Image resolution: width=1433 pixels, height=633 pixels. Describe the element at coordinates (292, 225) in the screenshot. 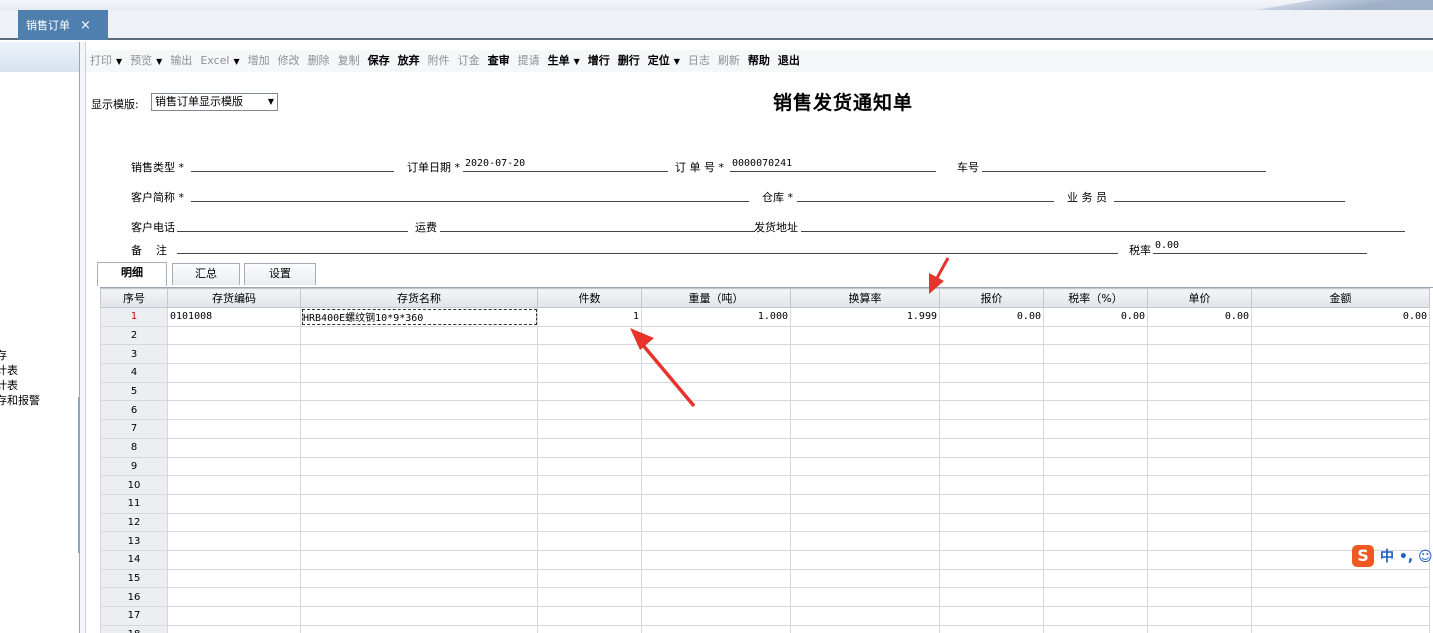

I see `phone-field` at that location.